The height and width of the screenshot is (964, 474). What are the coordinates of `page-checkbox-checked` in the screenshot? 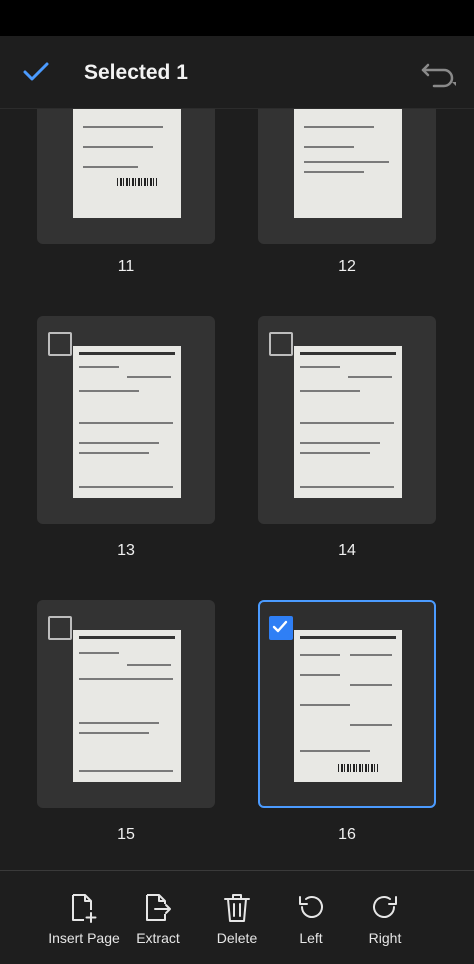 It's located at (281, 628).